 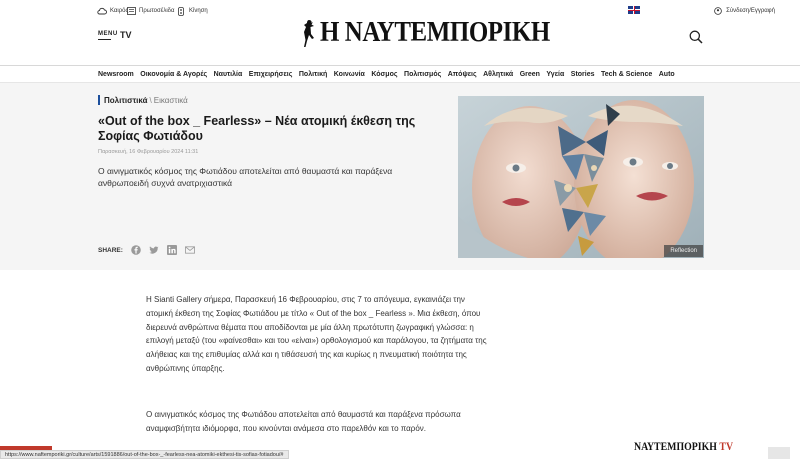 What do you see at coordinates (675, 446) in the screenshot?
I see `tv-banner-brand: ΝΑΥΤΕΜΠΟΡΙΚΗ` at bounding box center [675, 446].